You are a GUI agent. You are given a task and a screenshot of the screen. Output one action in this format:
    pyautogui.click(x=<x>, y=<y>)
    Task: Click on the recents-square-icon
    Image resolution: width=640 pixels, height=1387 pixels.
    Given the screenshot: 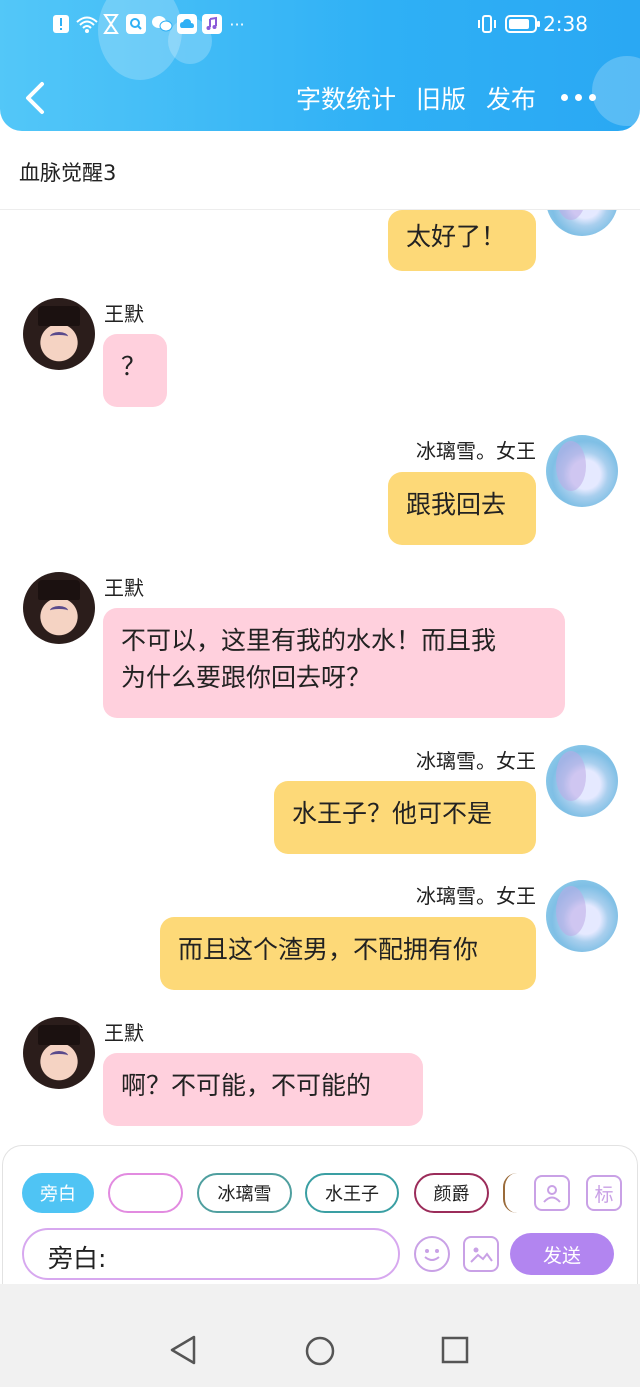 What is the action you would take?
    pyautogui.click(x=455, y=1352)
    